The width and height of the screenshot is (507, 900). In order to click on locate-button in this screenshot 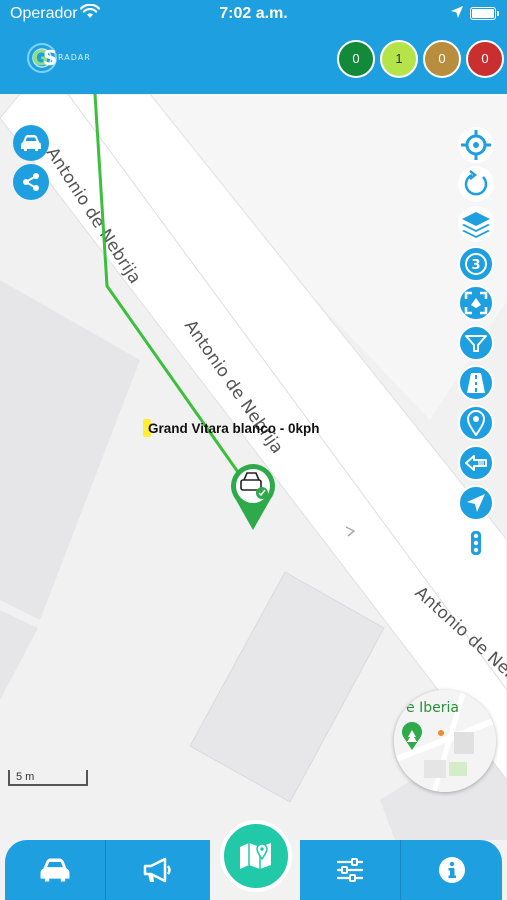, I will do `click(476, 145)`.